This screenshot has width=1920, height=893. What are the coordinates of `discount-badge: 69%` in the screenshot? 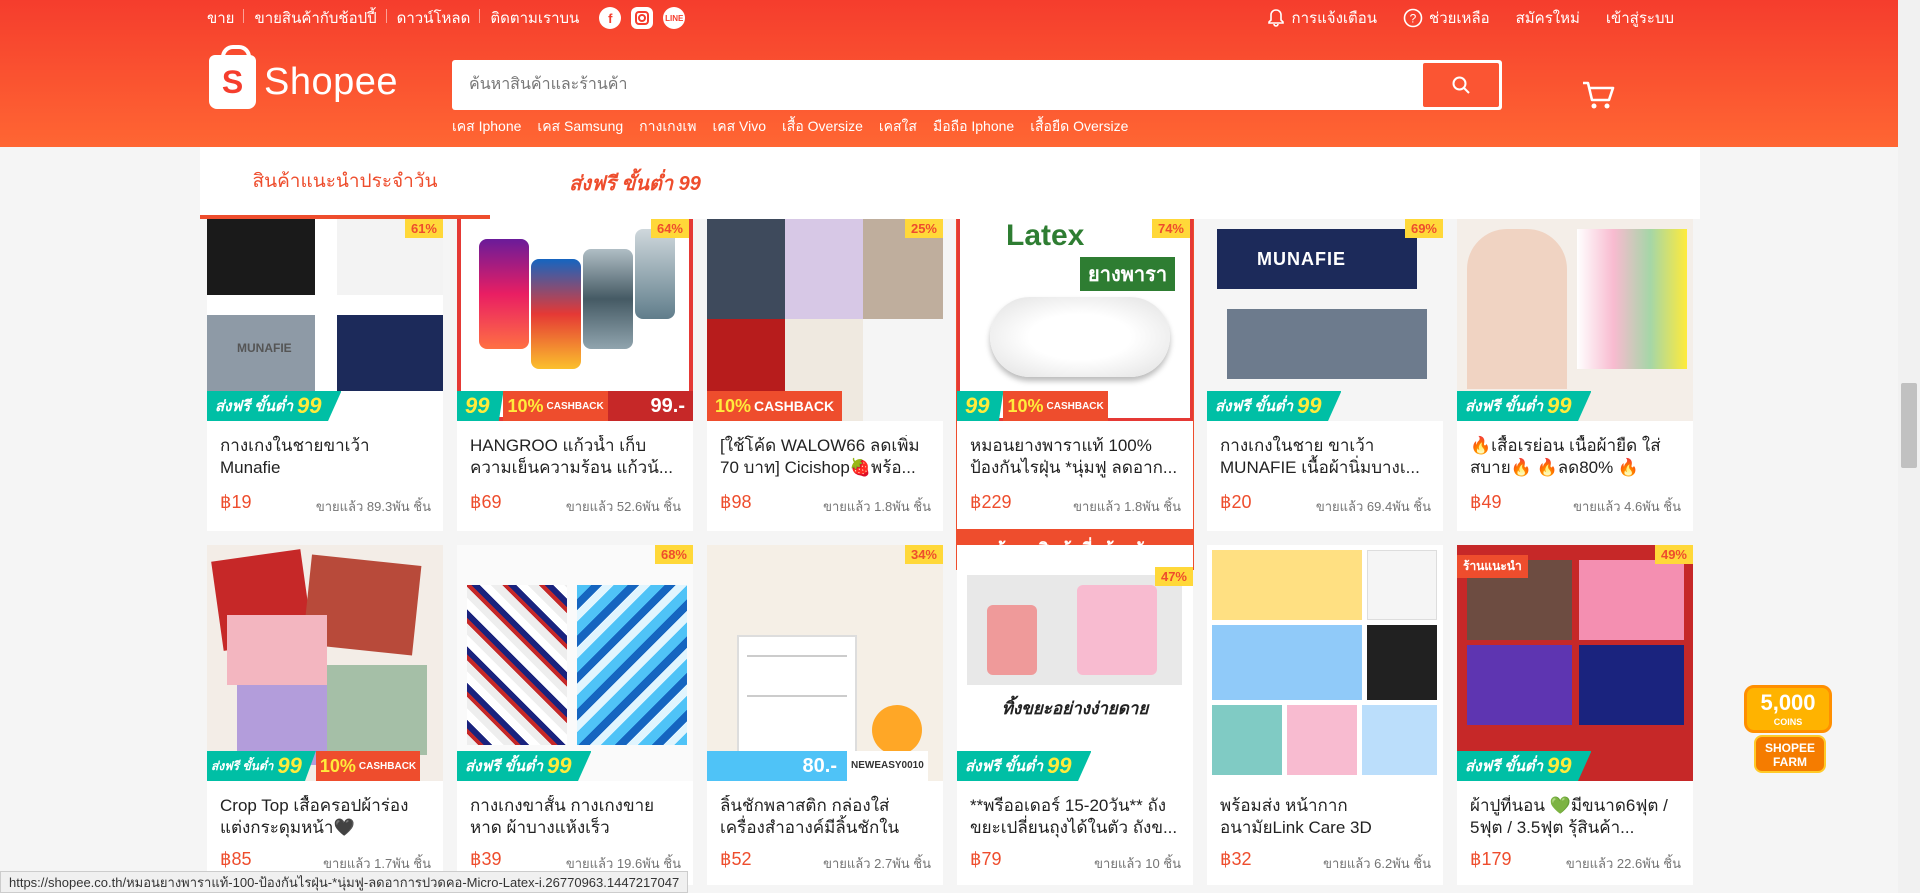 It's located at (1423, 228).